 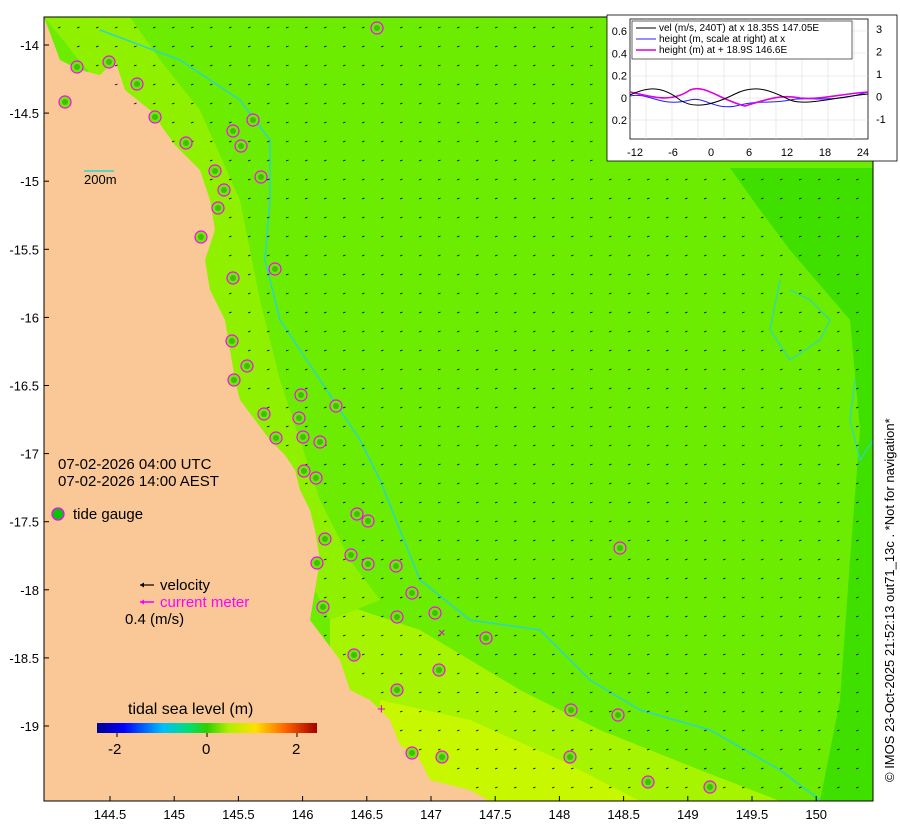 What do you see at coordinates (739, 28) in the screenshot?
I see `inset-legend-entry: vel (m/s, 240T) at x 18.35S 147.05E` at bounding box center [739, 28].